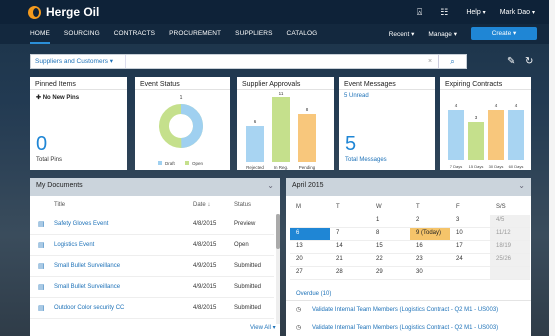  What do you see at coordinates (81, 224) in the screenshot?
I see `doc-title: Safety Gloves Event` at bounding box center [81, 224].